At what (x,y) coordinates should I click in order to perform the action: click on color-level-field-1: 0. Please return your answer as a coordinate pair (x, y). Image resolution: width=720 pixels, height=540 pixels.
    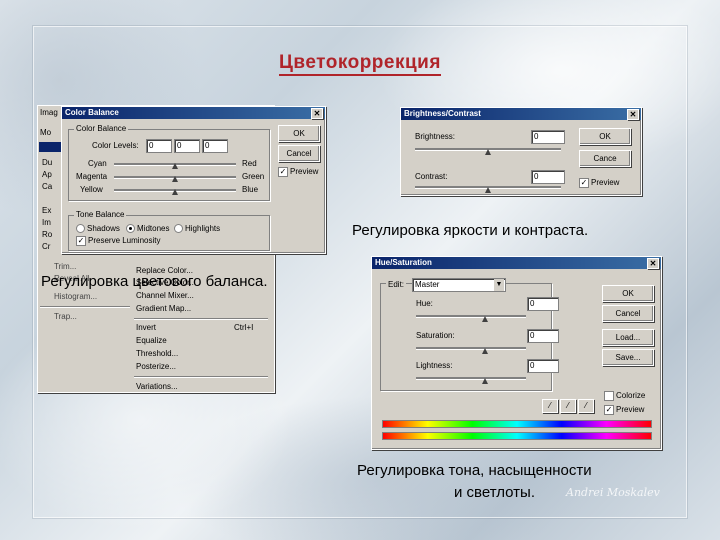
    Looking at the image, I should click on (159, 146).